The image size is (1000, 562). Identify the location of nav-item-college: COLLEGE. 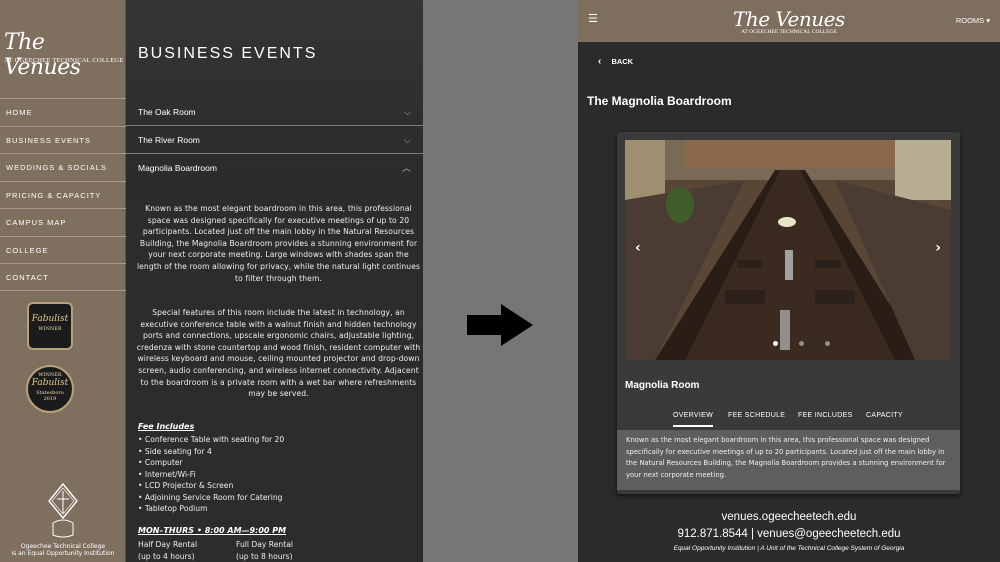
(63, 249).